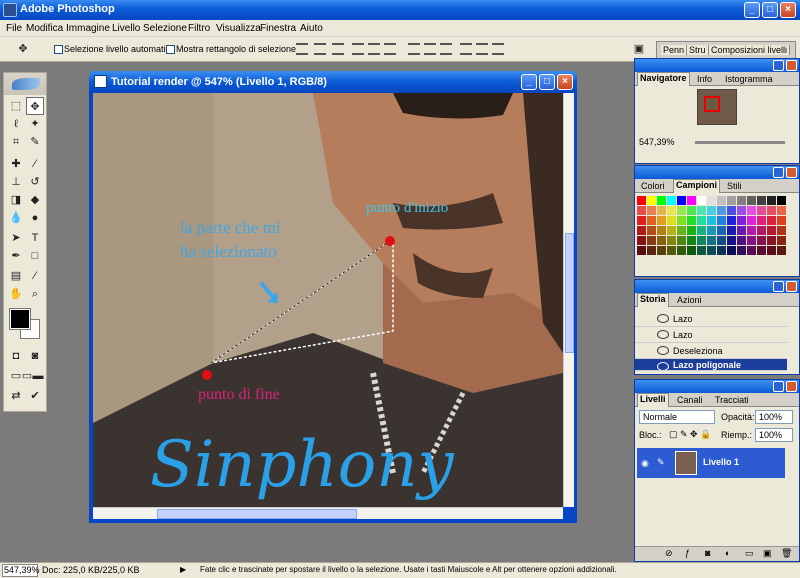  What do you see at coordinates (653, 400) in the screenshot?
I see `tab-livelli: Livelli` at bounding box center [653, 400].